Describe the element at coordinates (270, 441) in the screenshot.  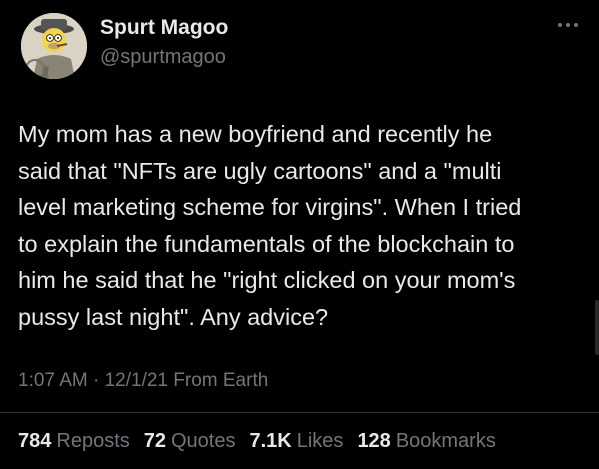
I see `likes-count: 7.1K` at that location.